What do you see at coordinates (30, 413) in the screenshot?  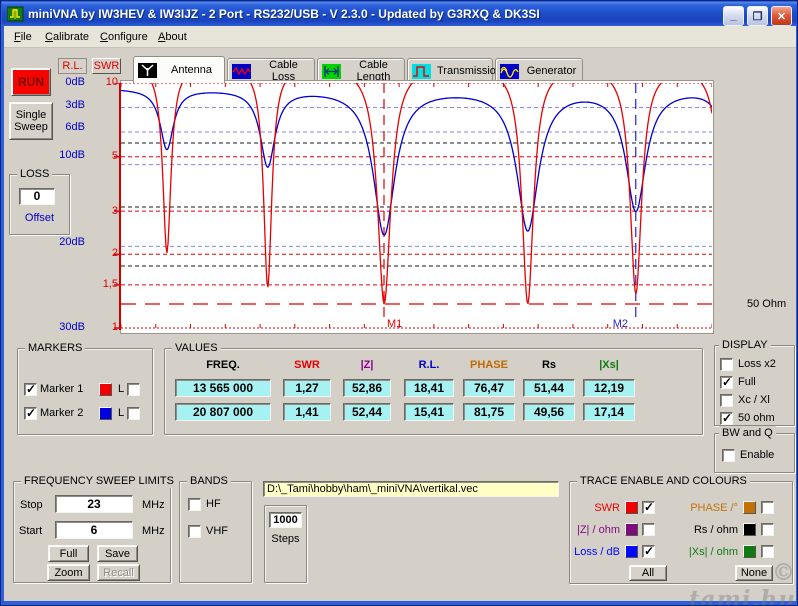 I see `marker2-checkbox` at bounding box center [30, 413].